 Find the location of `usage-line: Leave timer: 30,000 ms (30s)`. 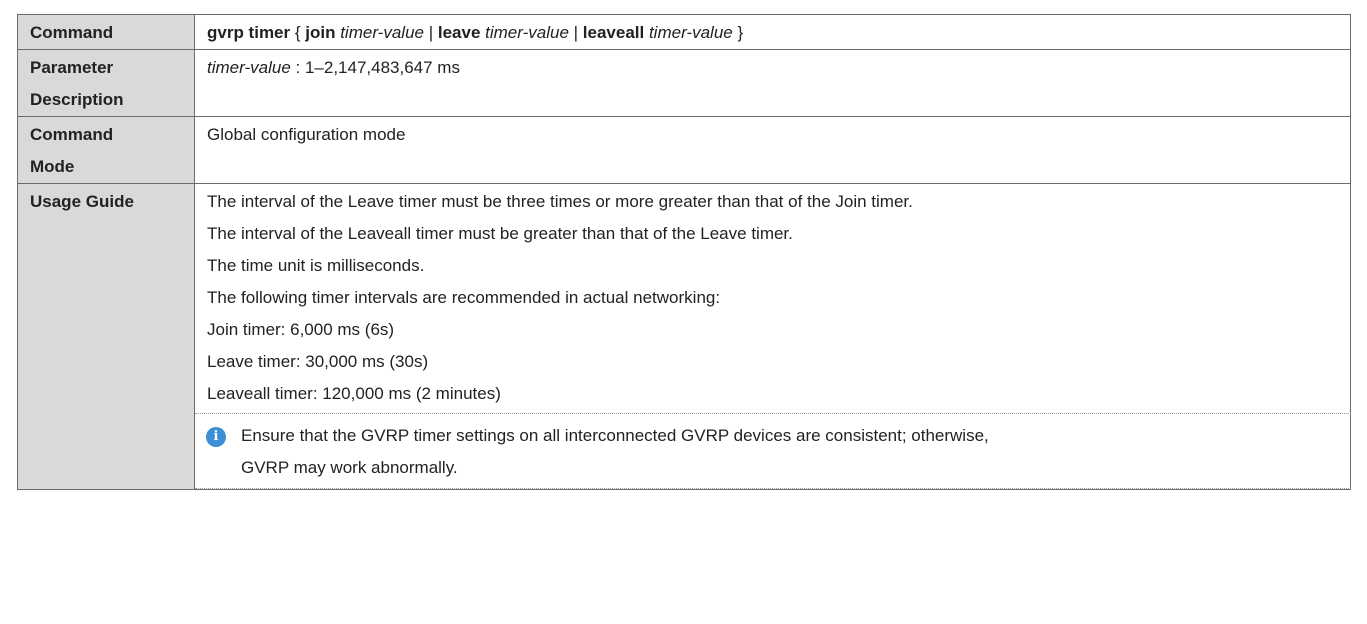

usage-line: Leave timer: 30,000 ms (30s) is located at coordinates (318, 361).